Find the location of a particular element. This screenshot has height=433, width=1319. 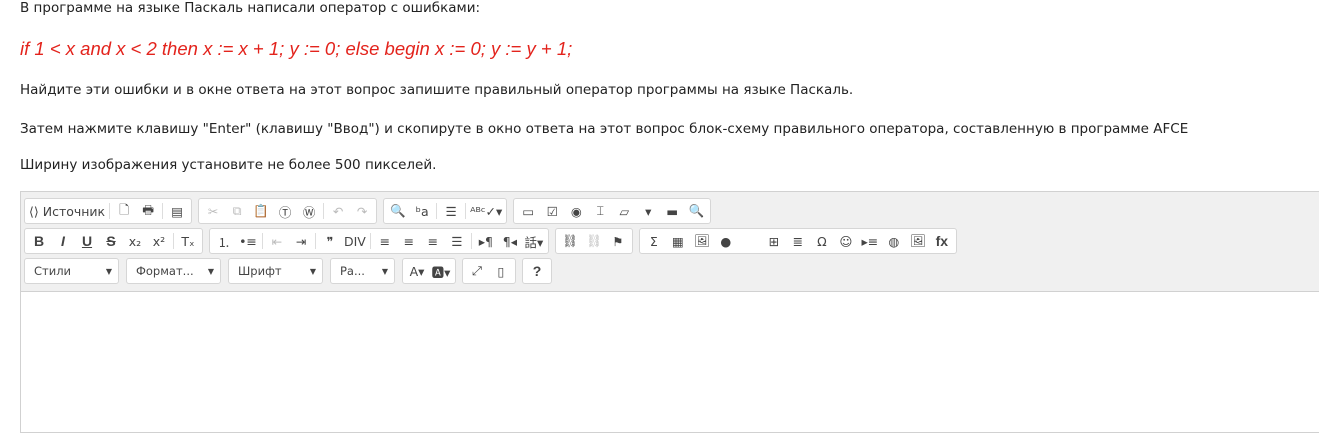

page-break-button: ▸≡ is located at coordinates (870, 241).